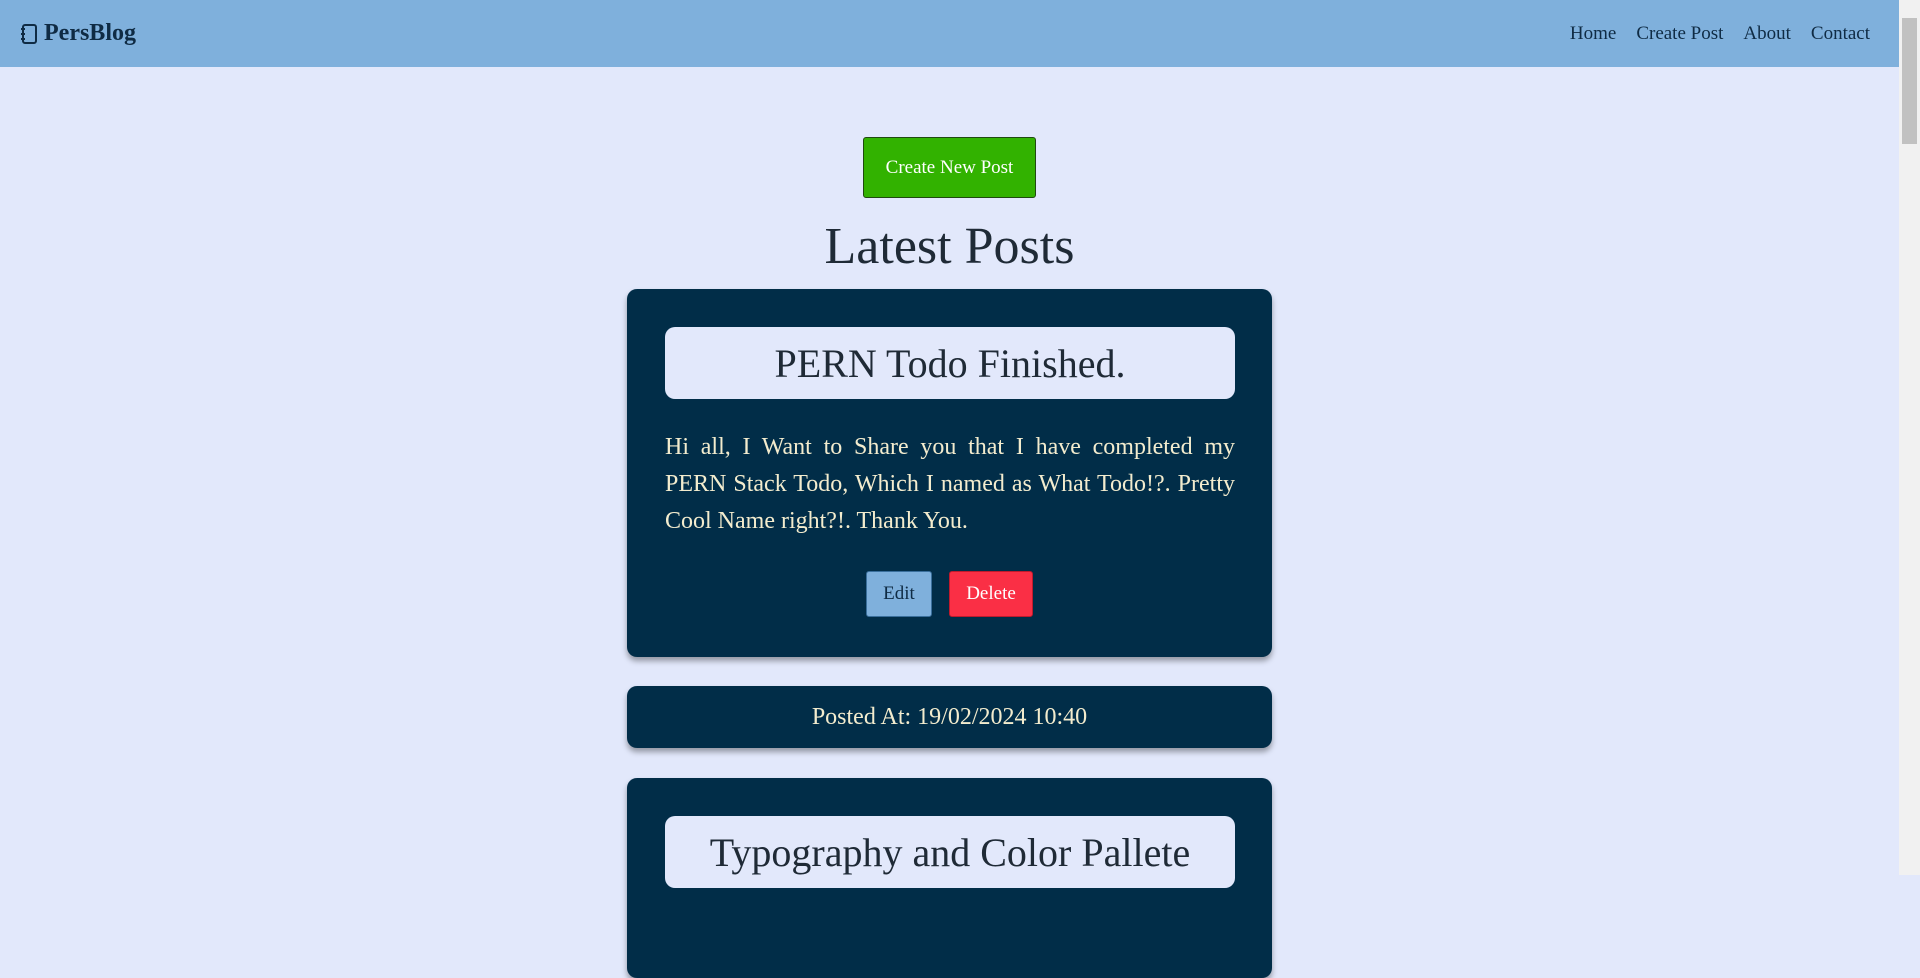 This screenshot has width=1920, height=978. I want to click on post-card: Typography and Color Pallete, so click(949, 878).